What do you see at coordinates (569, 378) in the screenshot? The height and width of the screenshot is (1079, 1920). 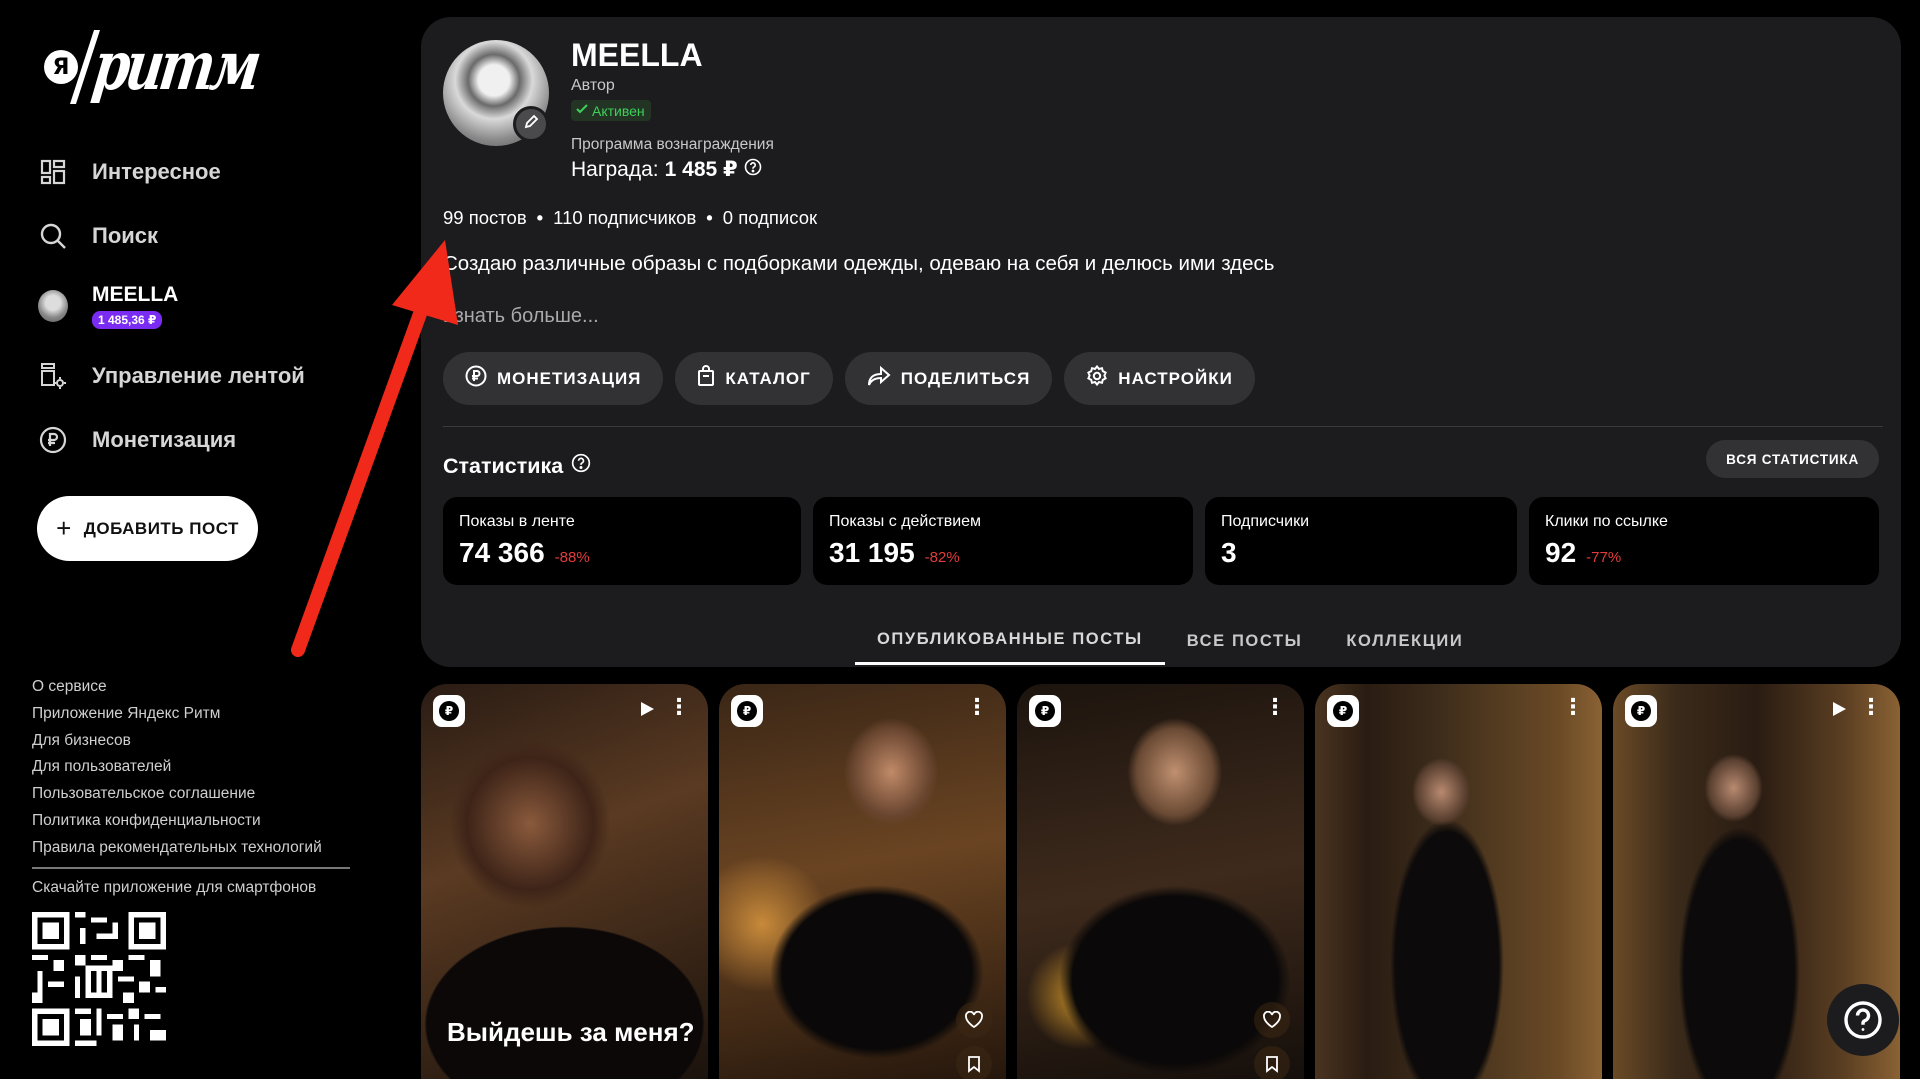 I see `action-label: МОНЕТИЗАЦИЯ` at bounding box center [569, 378].